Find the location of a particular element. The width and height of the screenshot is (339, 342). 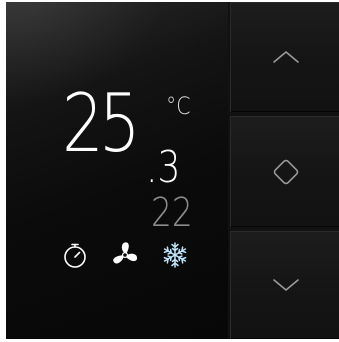

mode-button is located at coordinates (284, 171).